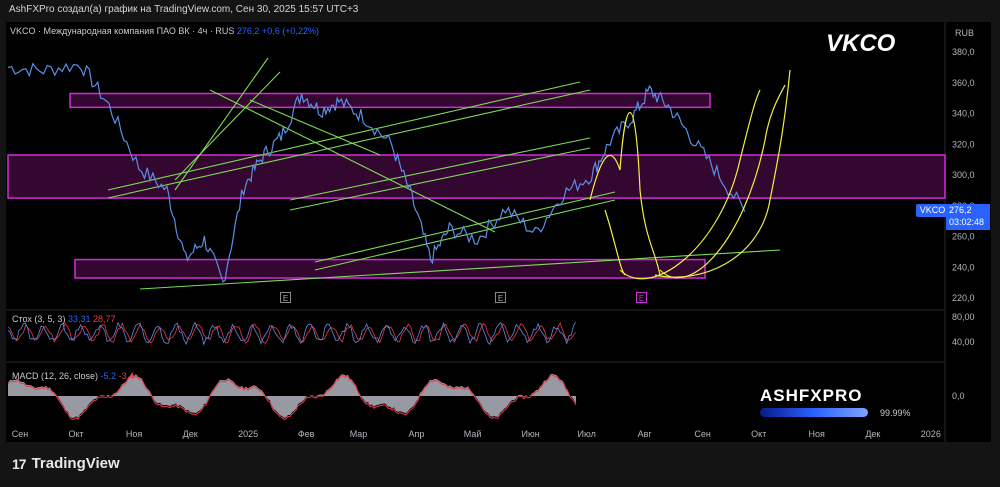  What do you see at coordinates (465, 227) in the screenshot?
I see `trend-line` at bounding box center [465, 227].